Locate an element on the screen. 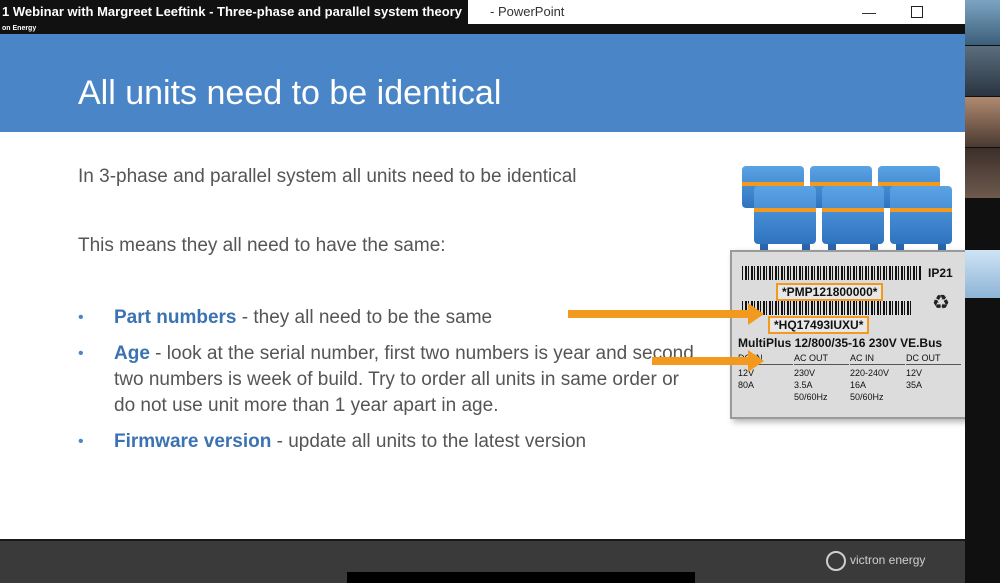  barcode-part-number is located at coordinates (832, 273).